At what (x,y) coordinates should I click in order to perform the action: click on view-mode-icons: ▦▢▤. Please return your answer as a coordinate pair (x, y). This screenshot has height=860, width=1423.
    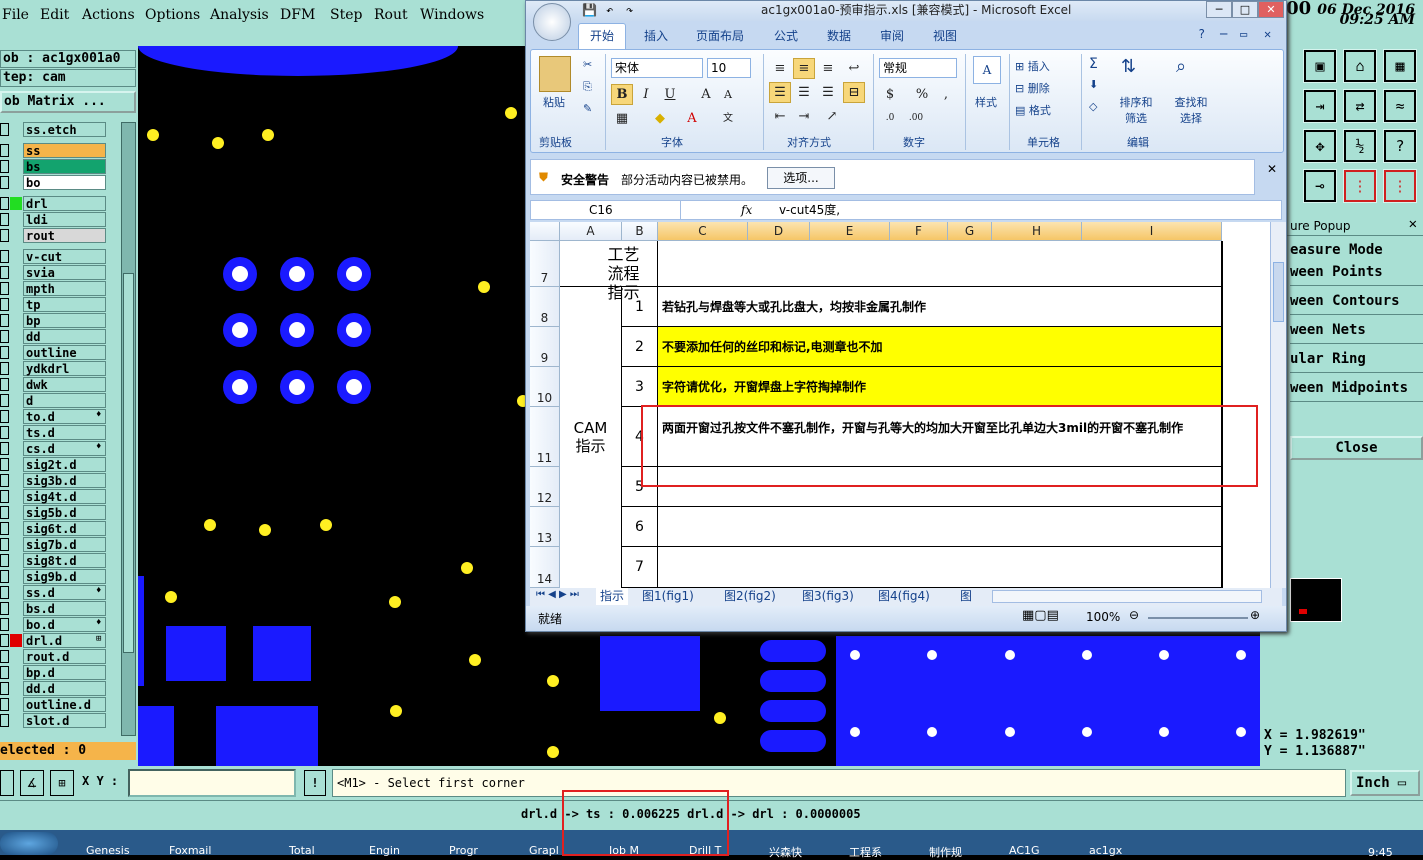
    Looking at the image, I should click on (1040, 615).